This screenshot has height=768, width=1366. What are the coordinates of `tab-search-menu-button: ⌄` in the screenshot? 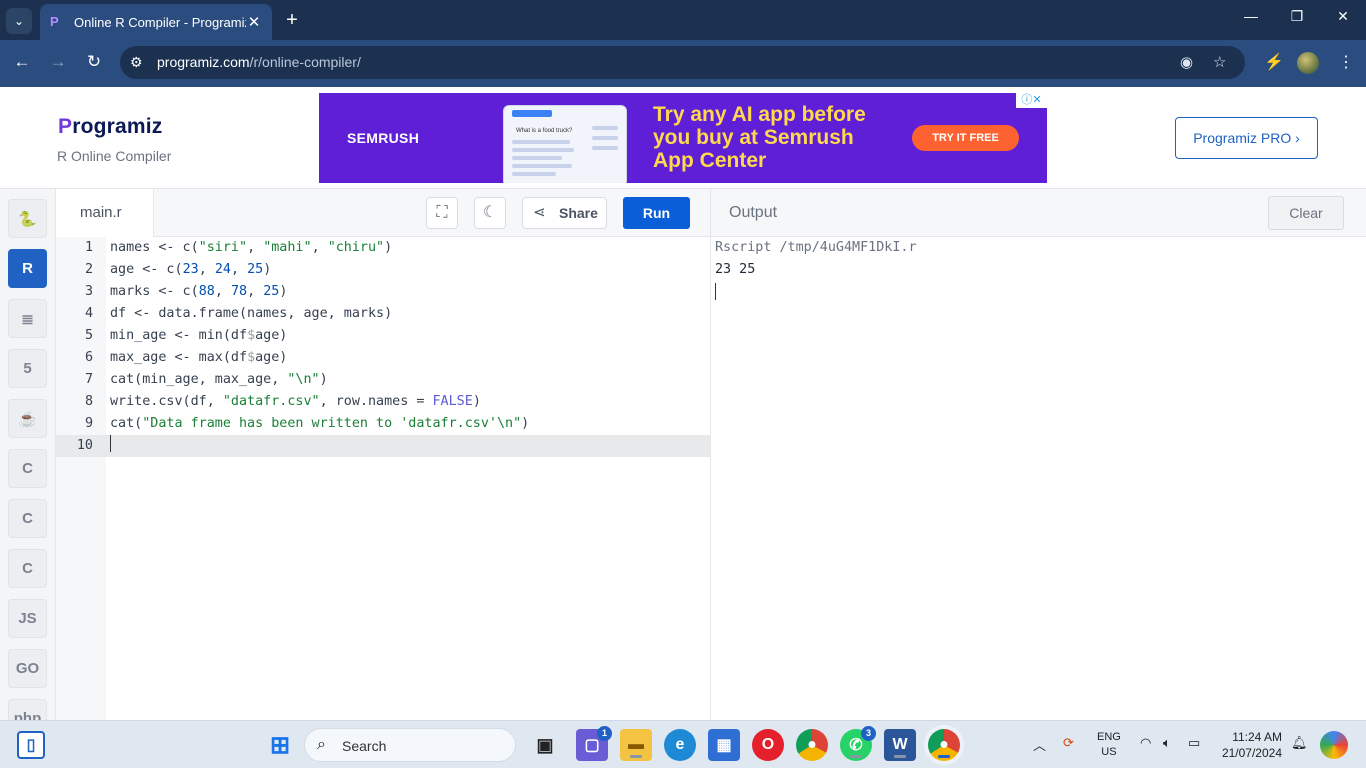 It's located at (19, 21).